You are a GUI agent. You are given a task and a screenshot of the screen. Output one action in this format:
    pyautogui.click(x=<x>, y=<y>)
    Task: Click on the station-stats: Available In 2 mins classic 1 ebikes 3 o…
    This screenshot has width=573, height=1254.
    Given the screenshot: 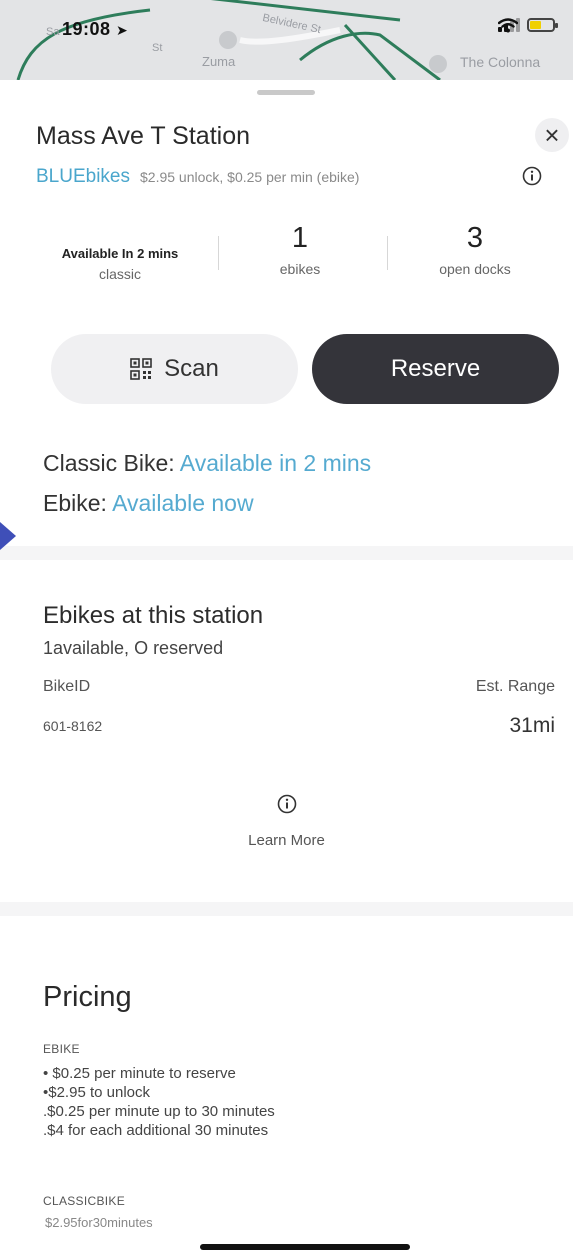 What is the action you would take?
    pyautogui.click(x=286, y=258)
    